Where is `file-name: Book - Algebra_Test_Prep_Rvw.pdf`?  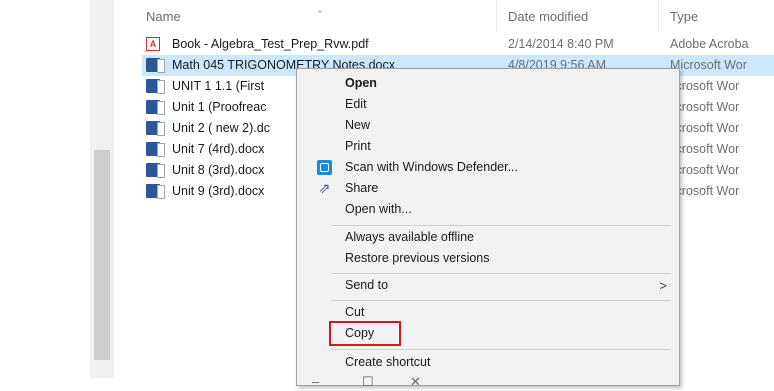
file-name: Book - Algebra_Test_Prep_Rvw.pdf is located at coordinates (270, 44).